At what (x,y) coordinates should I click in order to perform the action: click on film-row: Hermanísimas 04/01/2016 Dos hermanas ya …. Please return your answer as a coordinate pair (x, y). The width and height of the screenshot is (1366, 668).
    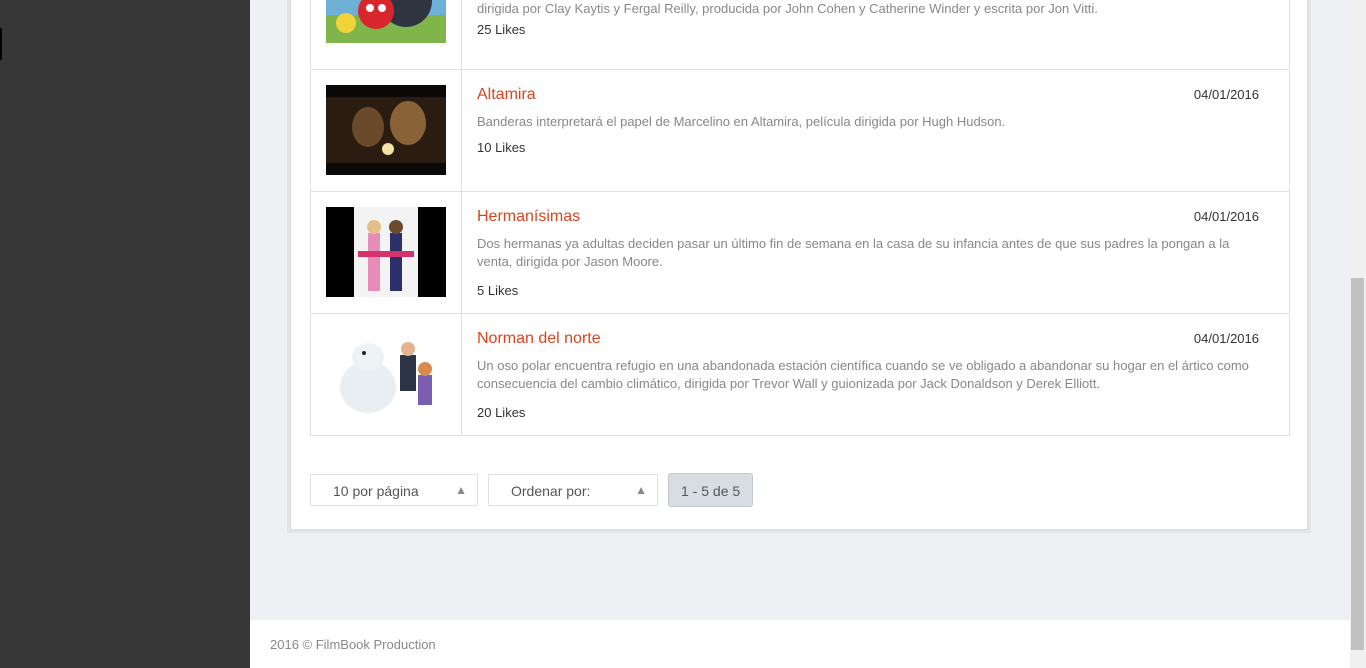
    Looking at the image, I should click on (800, 252).